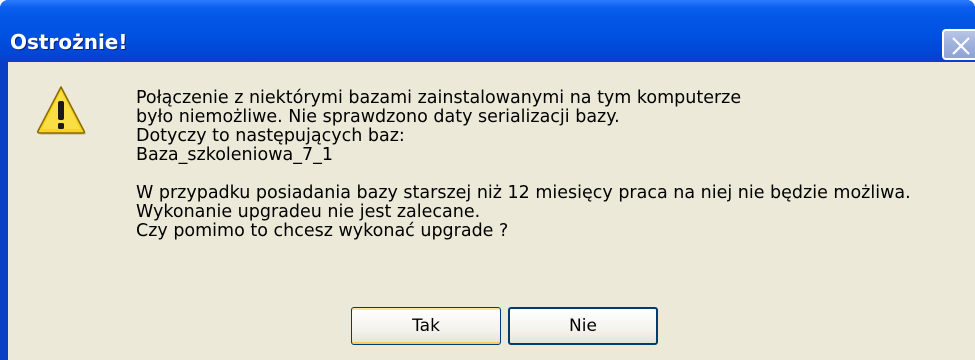  Describe the element at coordinates (235, 155) in the screenshot. I see `database-name: Baza_szkoleniowa_7_1` at that location.